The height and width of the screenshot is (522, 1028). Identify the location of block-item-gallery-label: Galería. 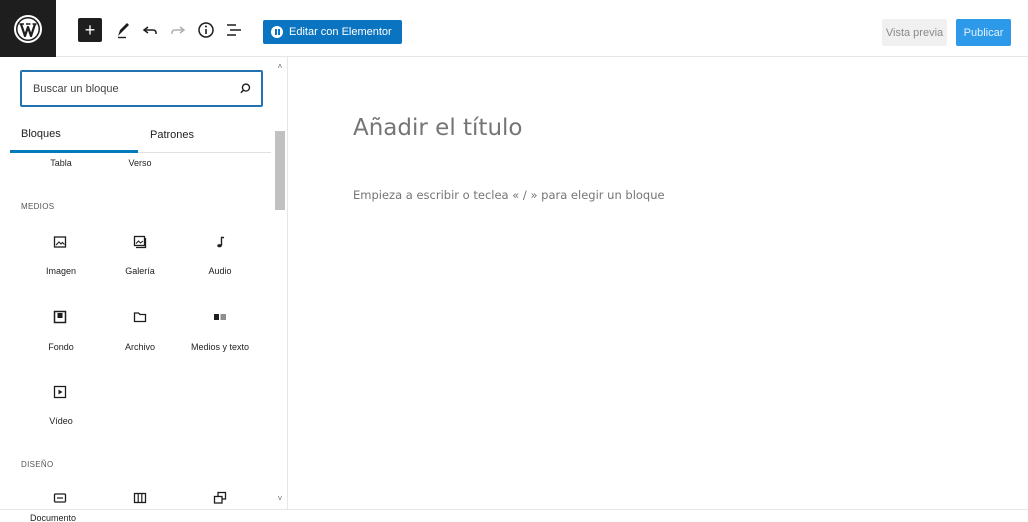
(140, 271).